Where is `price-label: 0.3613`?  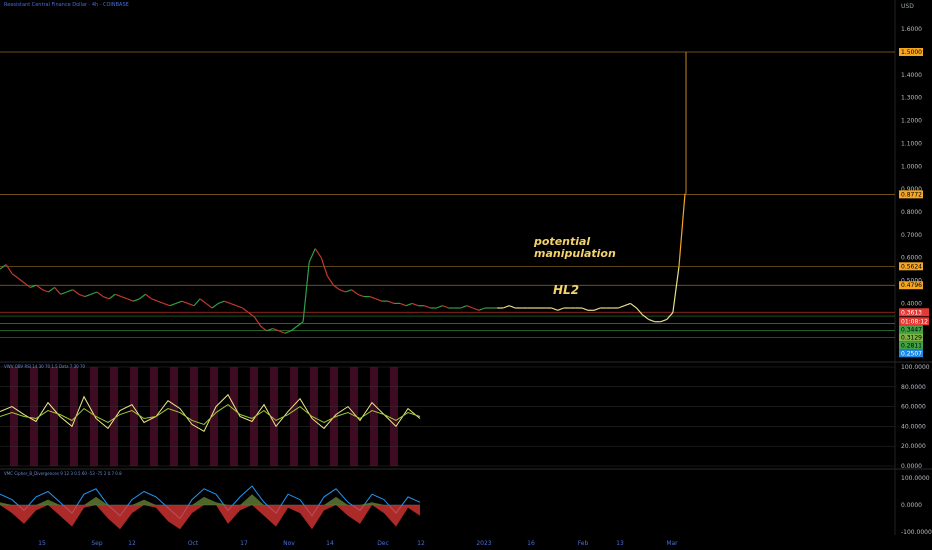 price-label: 0.3613 is located at coordinates (914, 312).